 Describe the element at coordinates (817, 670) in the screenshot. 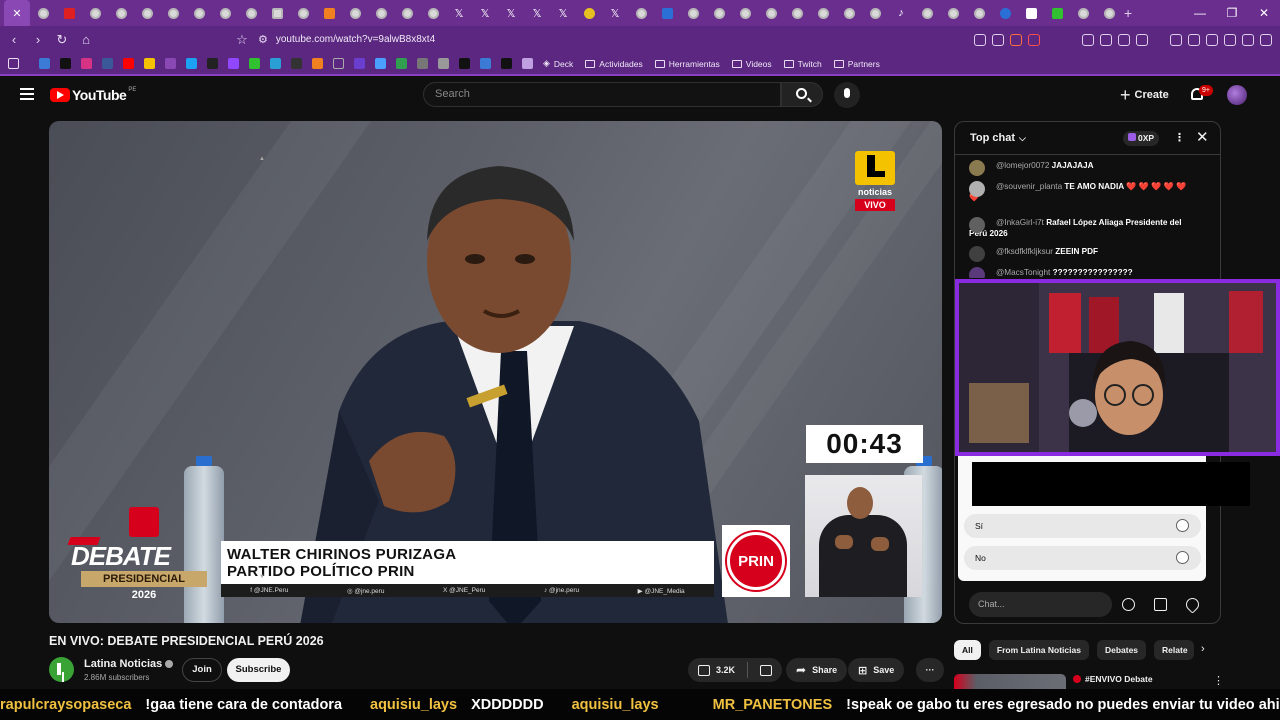

I see `share-button: ➦ Share` at that location.